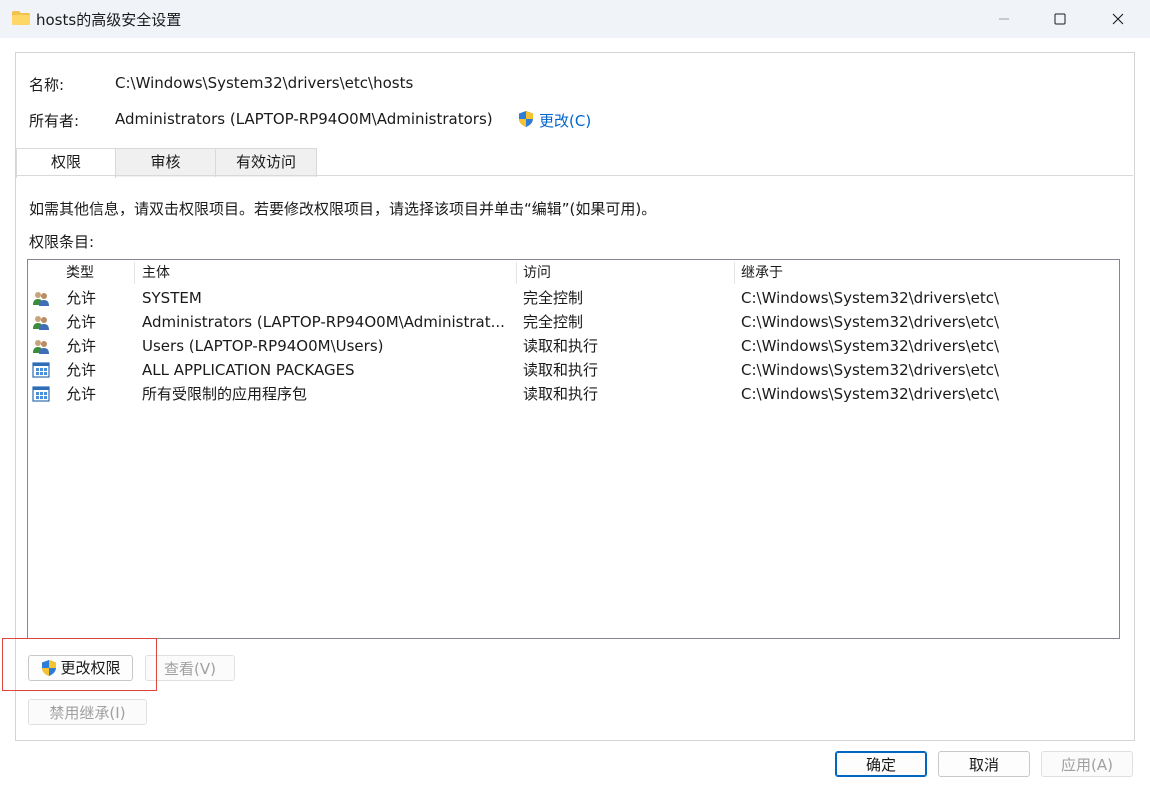 The height and width of the screenshot is (789, 1150). I want to click on minimize-icon, so click(1004, 19).